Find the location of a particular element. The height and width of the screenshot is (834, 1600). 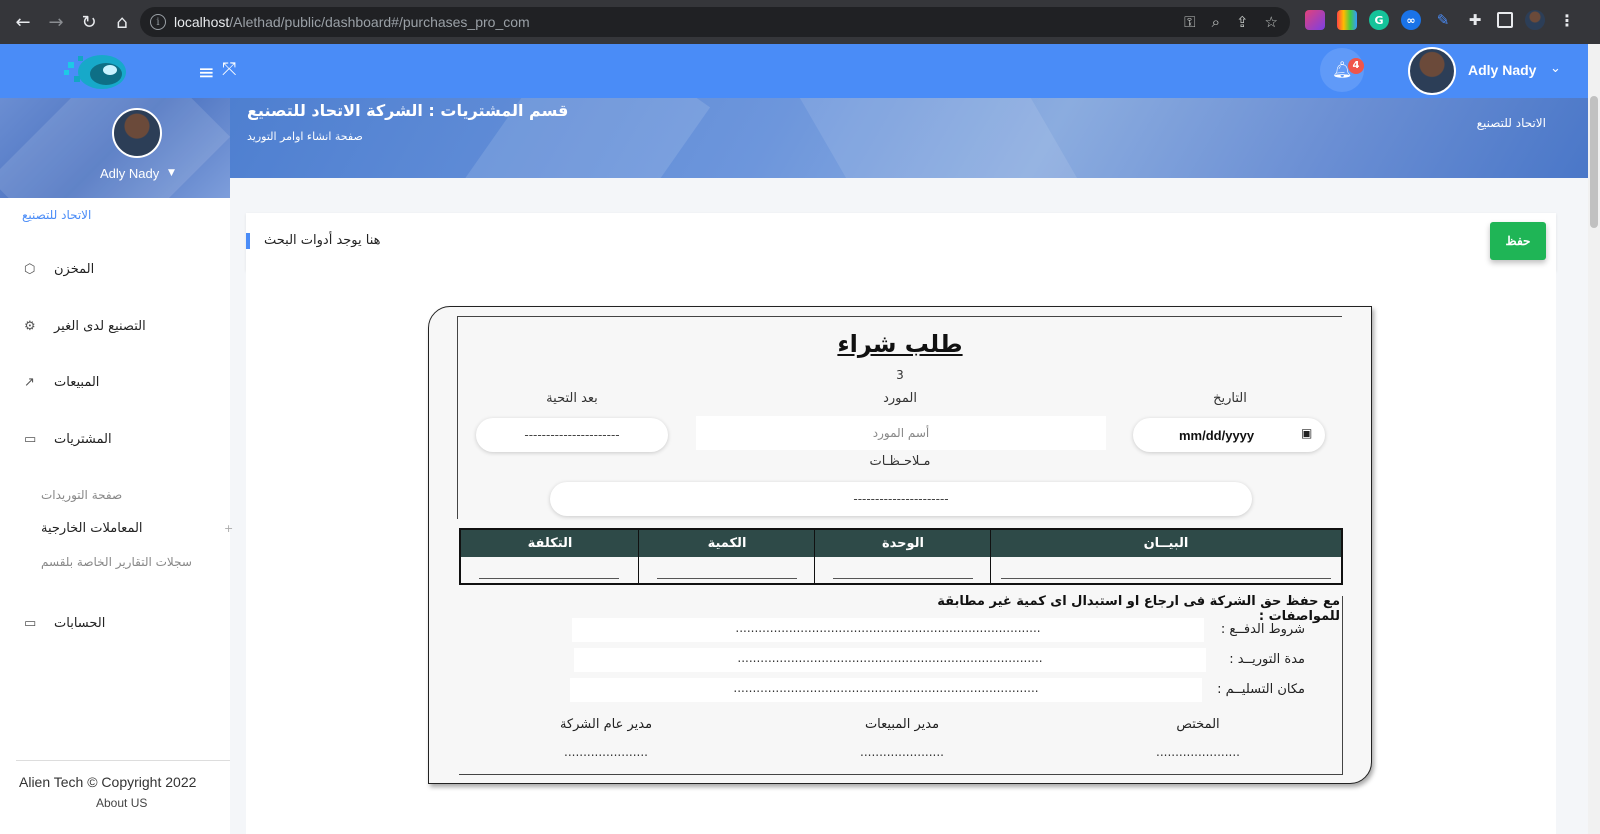

sidebar-subitem-reports: سجلات التقارير الخاصة بلقسم is located at coordinates (116, 562).